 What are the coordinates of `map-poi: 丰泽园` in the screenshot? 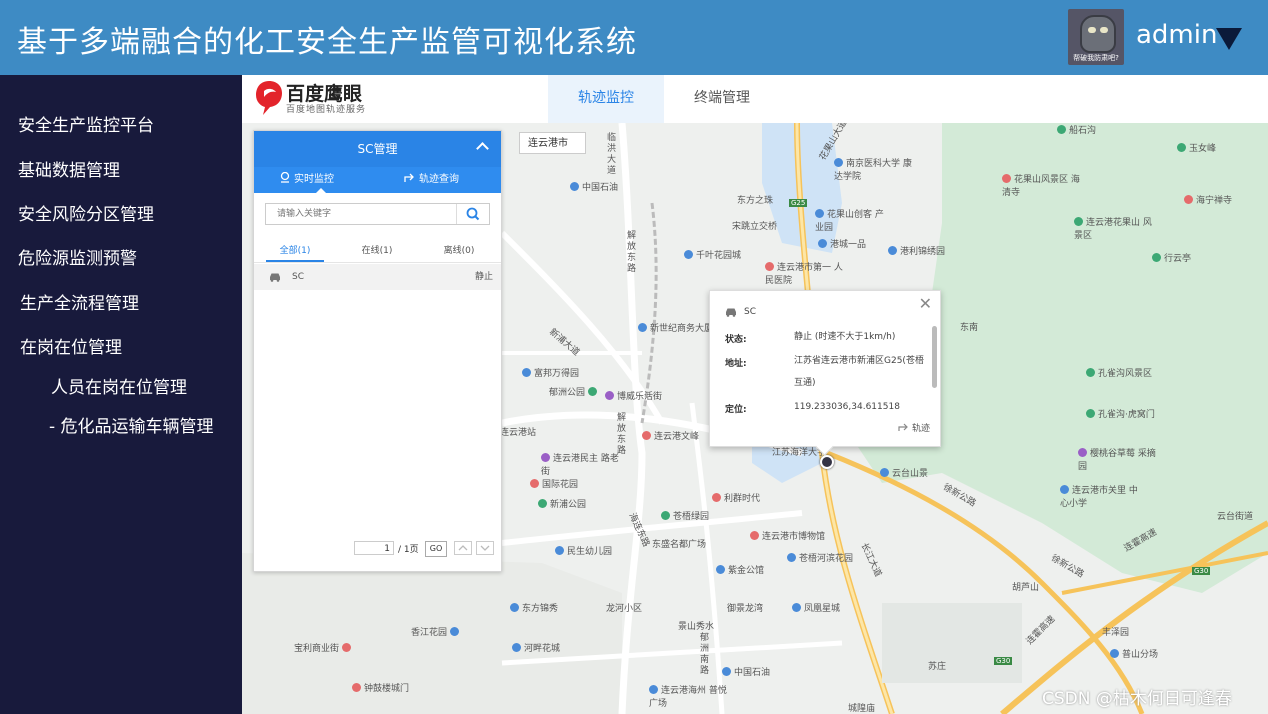 It's located at (1116, 633).